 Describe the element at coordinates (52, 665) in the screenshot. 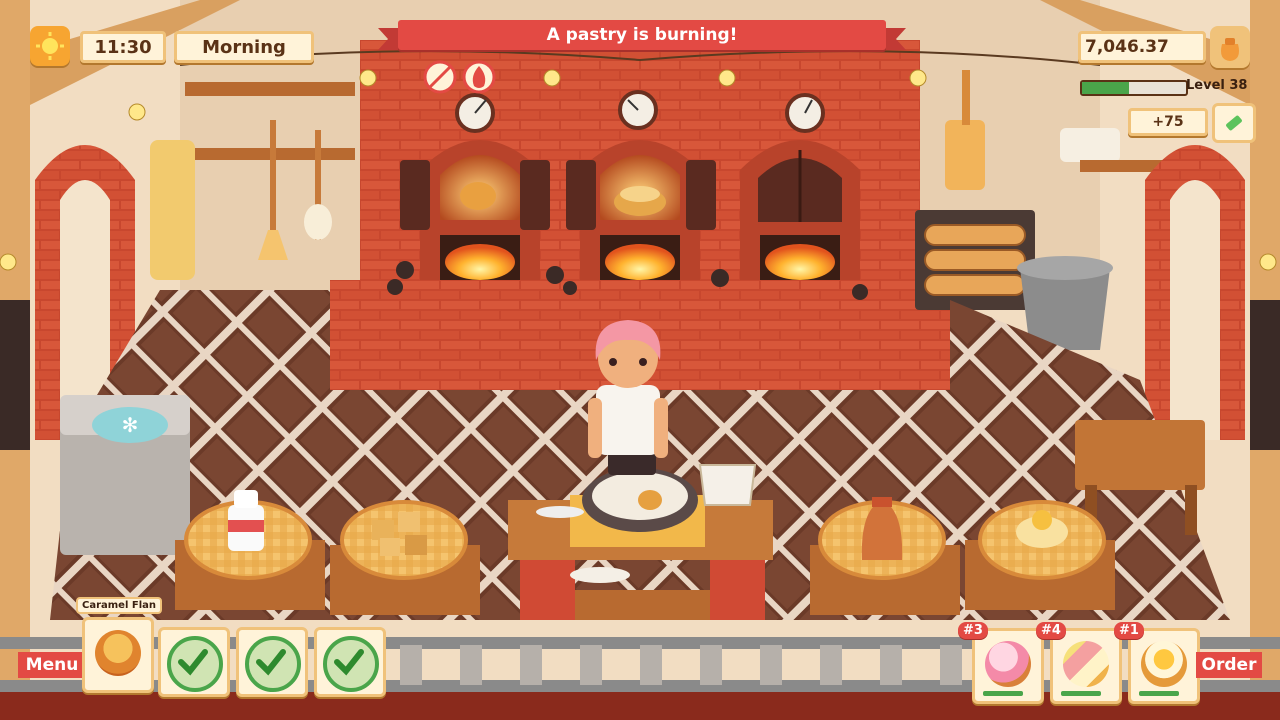

I see `menu-button: Menu` at that location.